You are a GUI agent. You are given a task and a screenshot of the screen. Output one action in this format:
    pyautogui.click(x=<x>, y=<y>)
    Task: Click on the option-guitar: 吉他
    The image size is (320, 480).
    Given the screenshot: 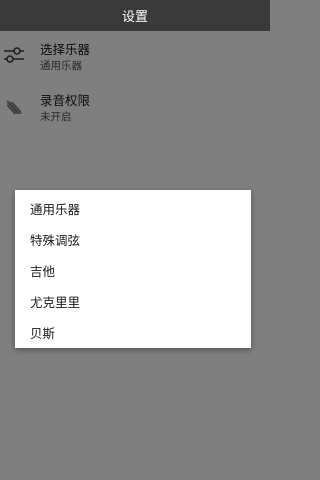 What is the action you would take?
    pyautogui.click(x=133, y=270)
    